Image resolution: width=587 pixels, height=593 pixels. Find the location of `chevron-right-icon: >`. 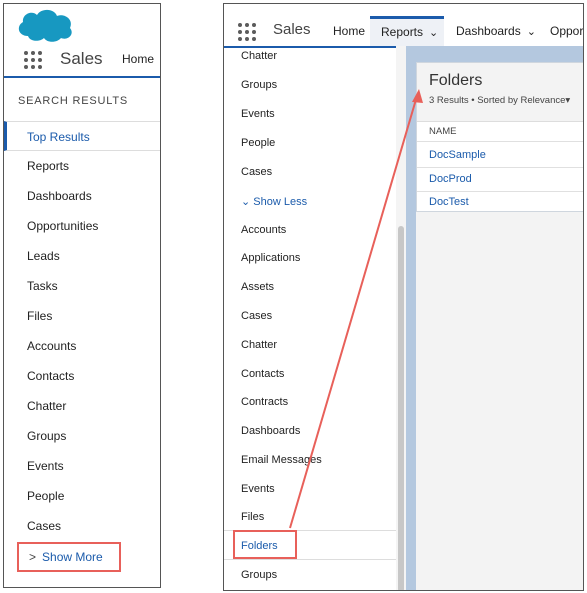

chevron-right-icon: > is located at coordinates (33, 557).